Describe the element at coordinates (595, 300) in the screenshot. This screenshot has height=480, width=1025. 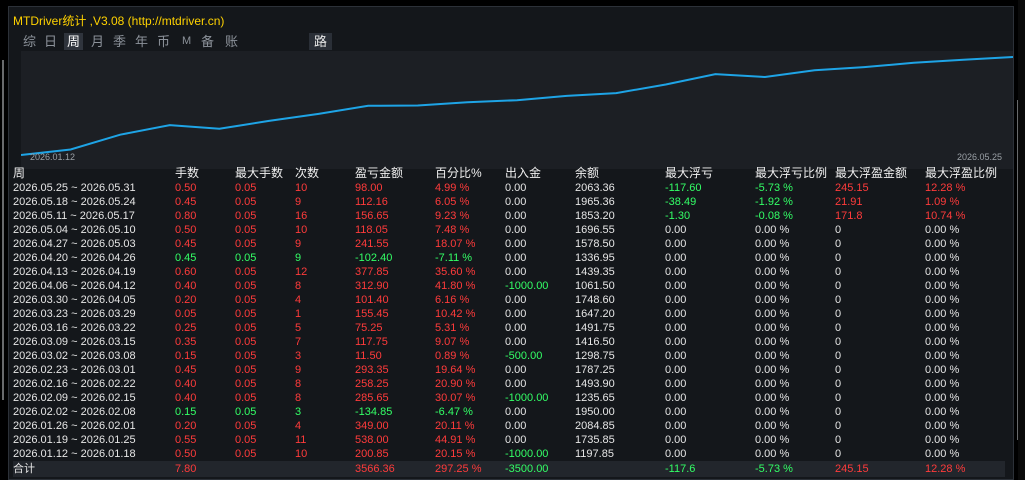
I see `table-cell: 1748.60` at that location.